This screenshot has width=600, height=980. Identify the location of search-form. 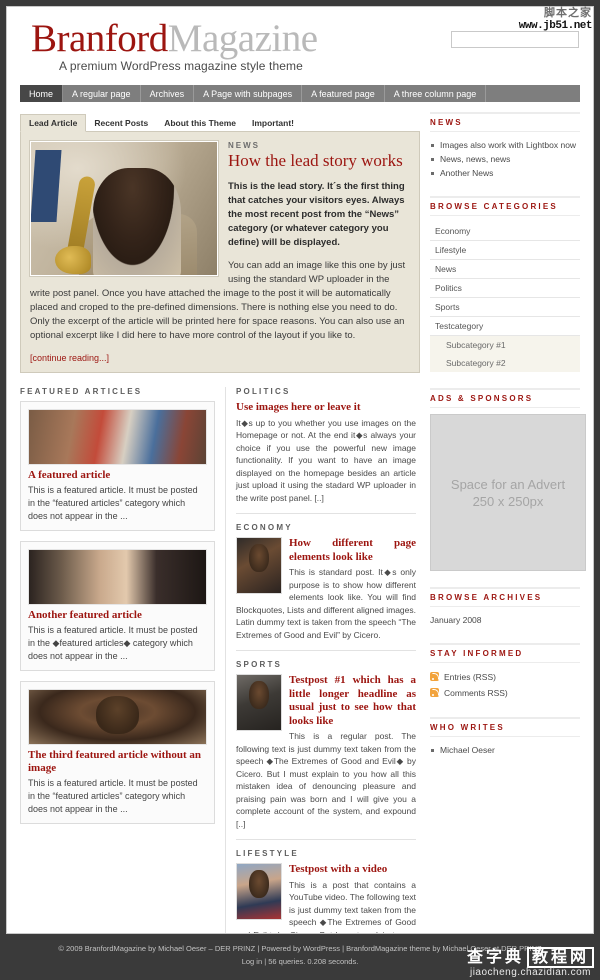
(515, 38).